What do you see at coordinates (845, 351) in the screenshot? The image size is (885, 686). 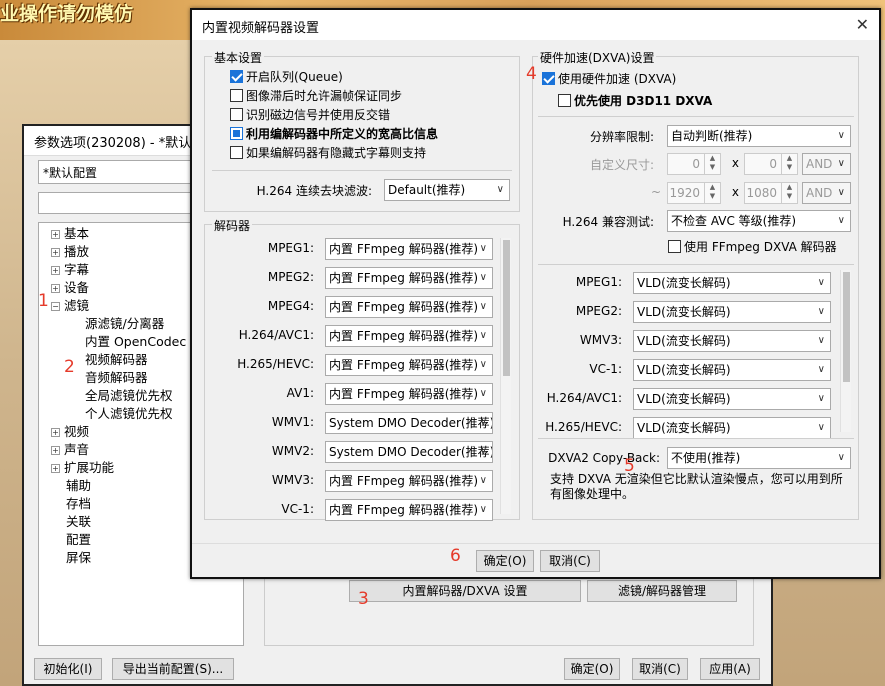 I see `hw-scrollbar` at bounding box center [845, 351].